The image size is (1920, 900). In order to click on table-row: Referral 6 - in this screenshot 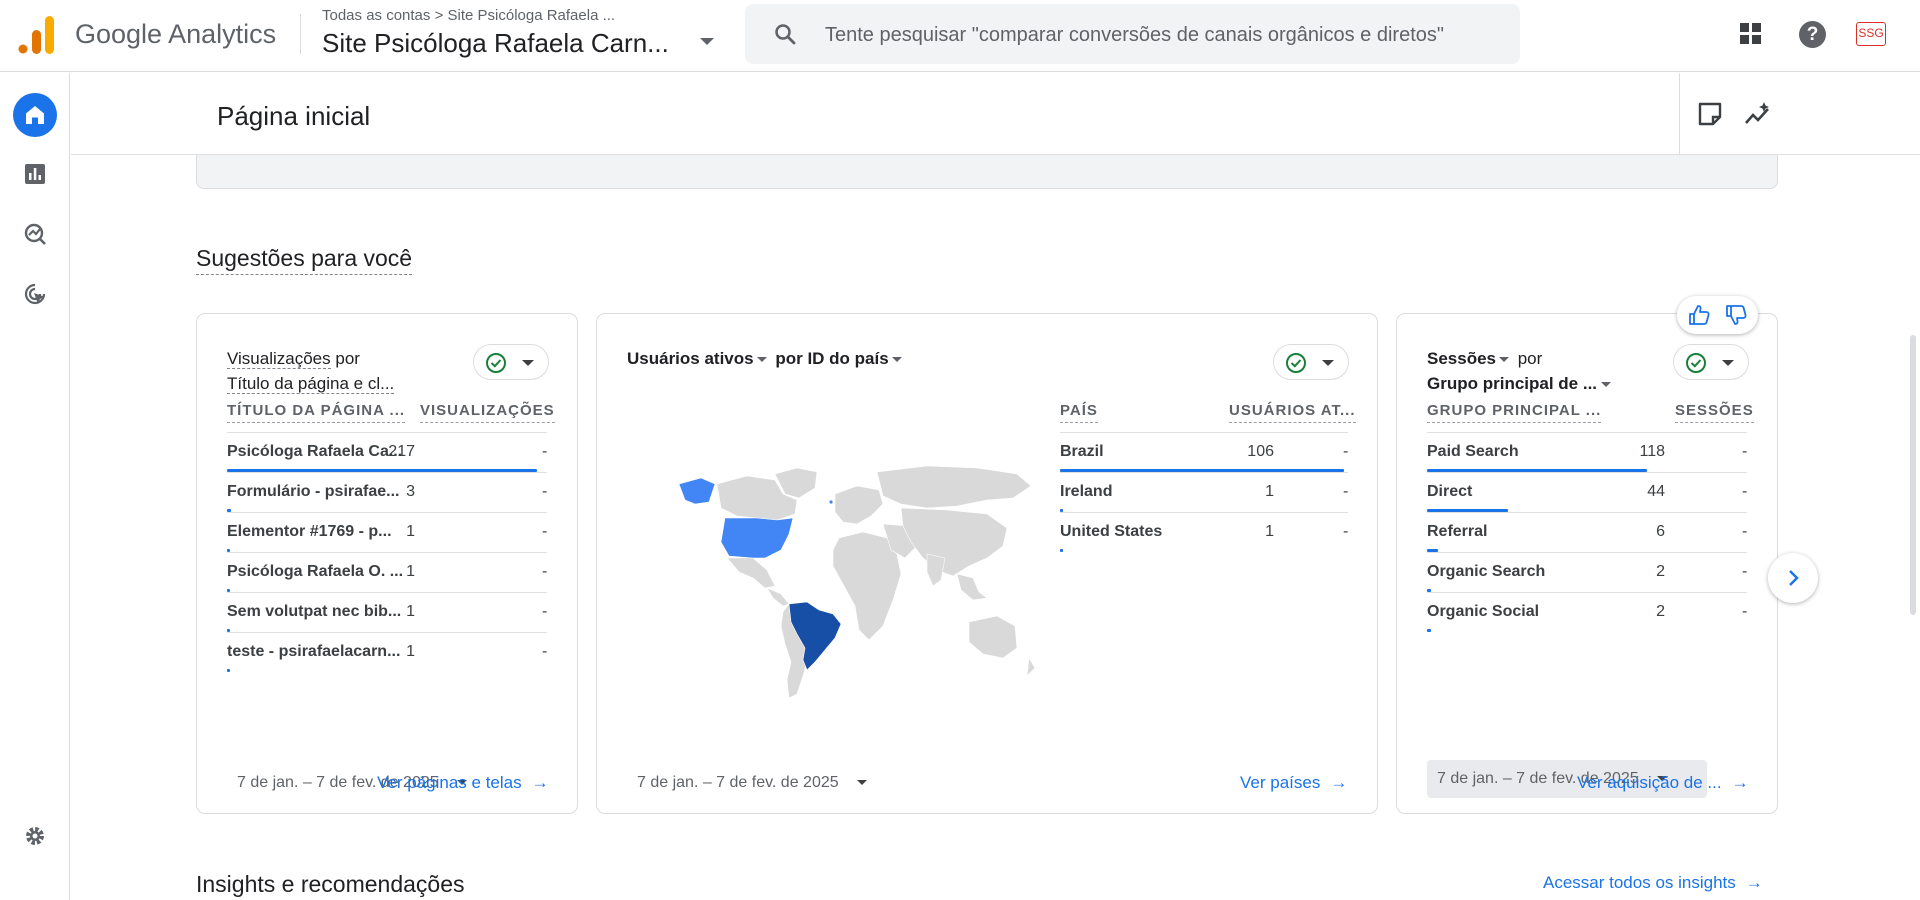, I will do `click(1587, 532)`.